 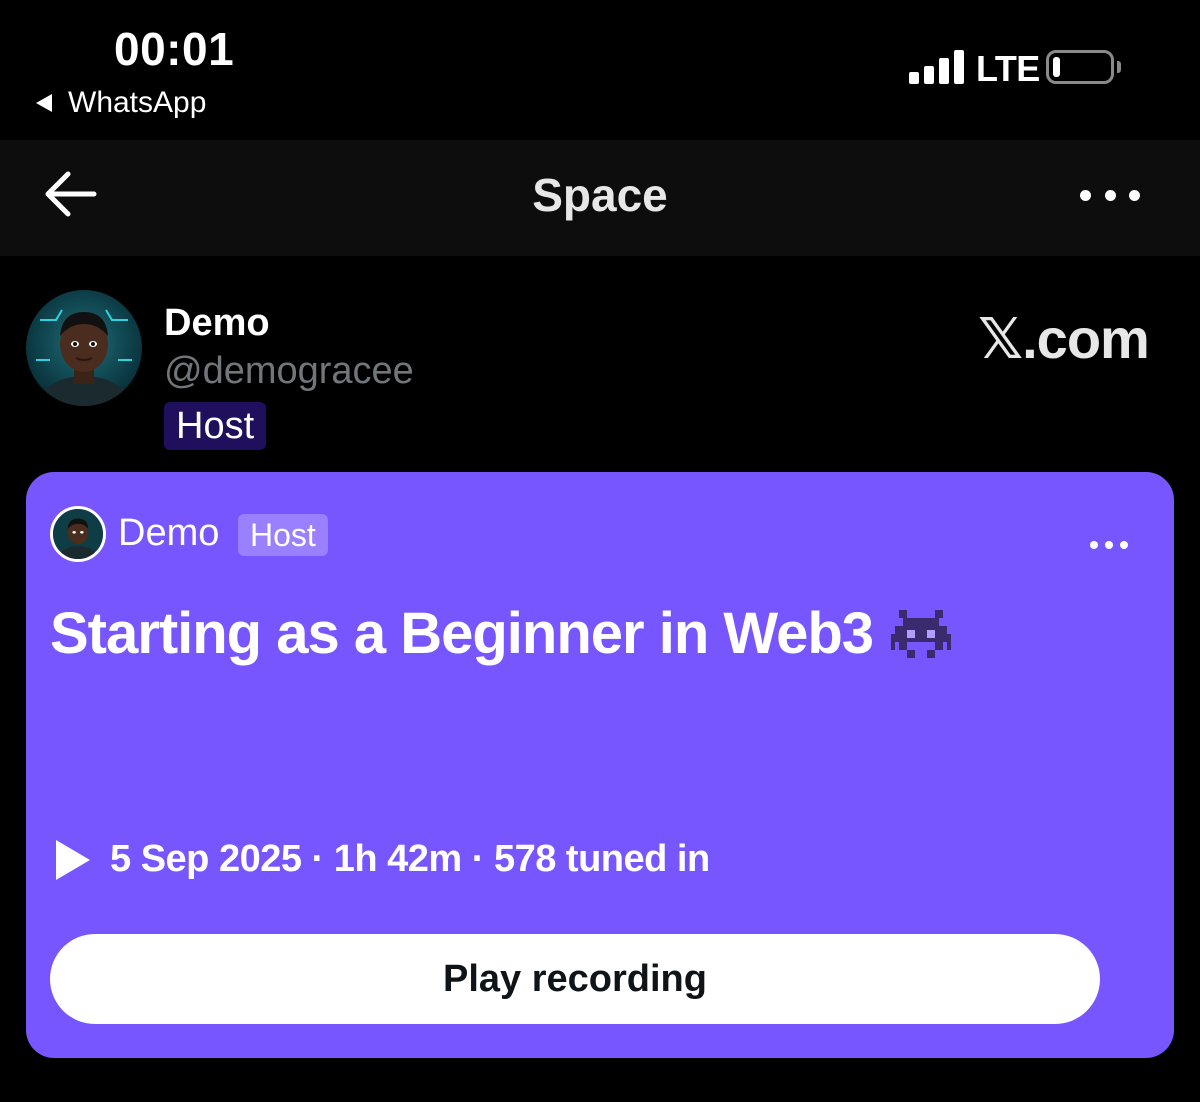 What do you see at coordinates (44, 103) in the screenshot?
I see `back-triangle-icon` at bounding box center [44, 103].